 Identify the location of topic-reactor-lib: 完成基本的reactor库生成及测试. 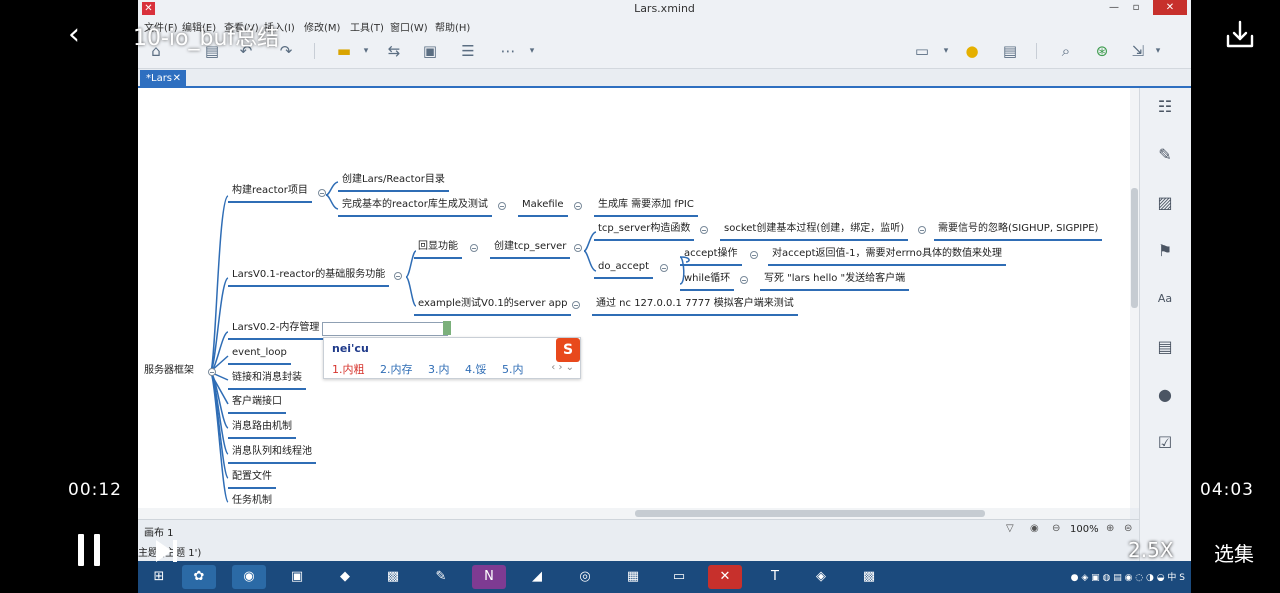
(415, 207).